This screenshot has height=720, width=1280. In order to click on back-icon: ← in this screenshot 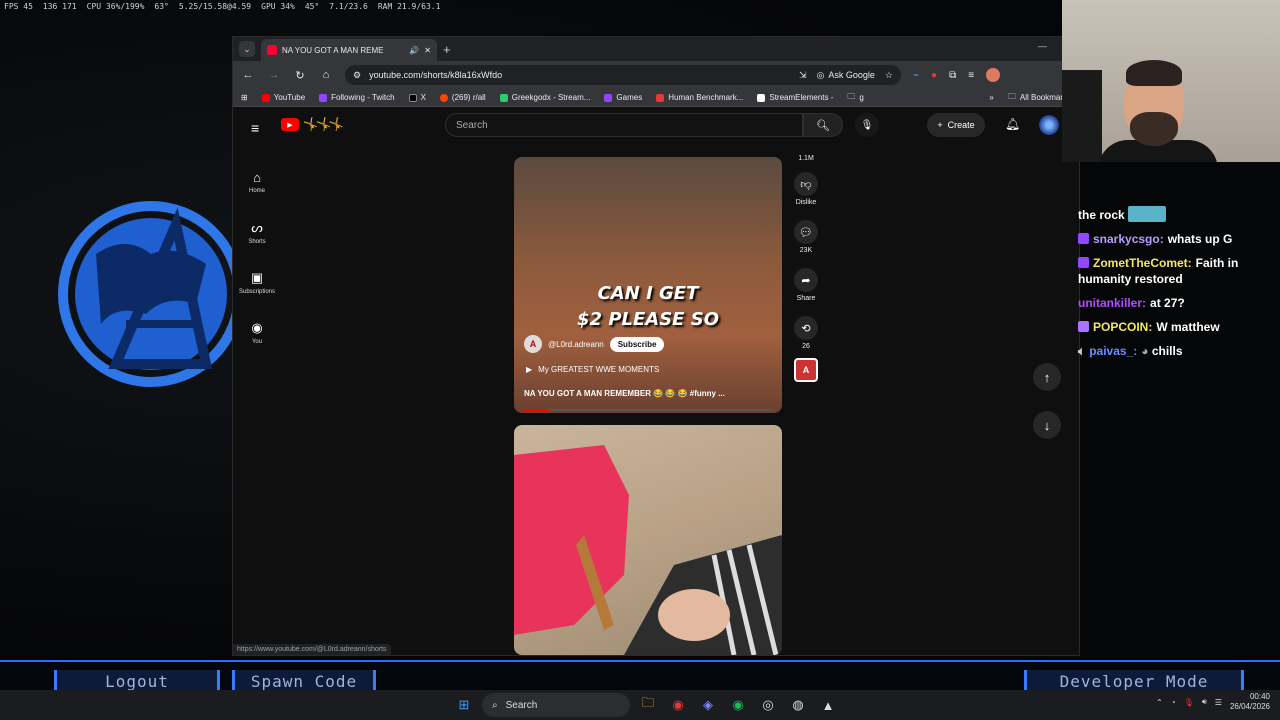, I will do `click(248, 75)`.